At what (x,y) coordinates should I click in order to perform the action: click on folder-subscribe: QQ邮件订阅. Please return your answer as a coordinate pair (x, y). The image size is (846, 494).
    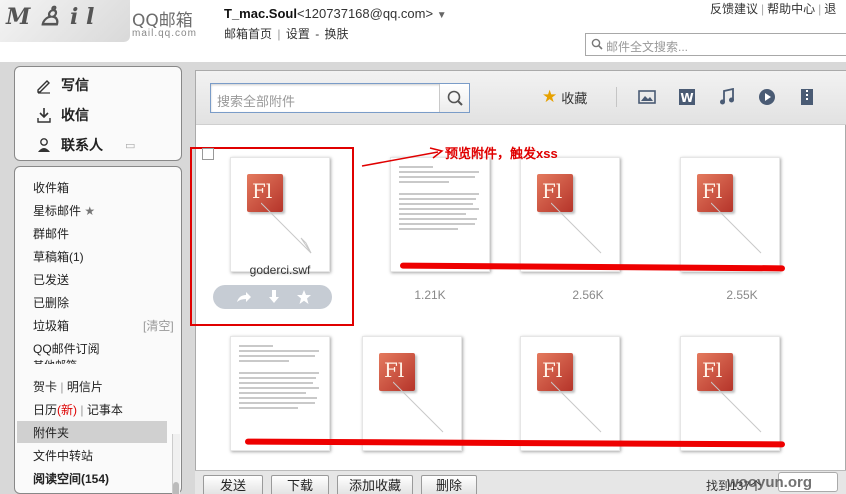
    Looking at the image, I should click on (66, 348).